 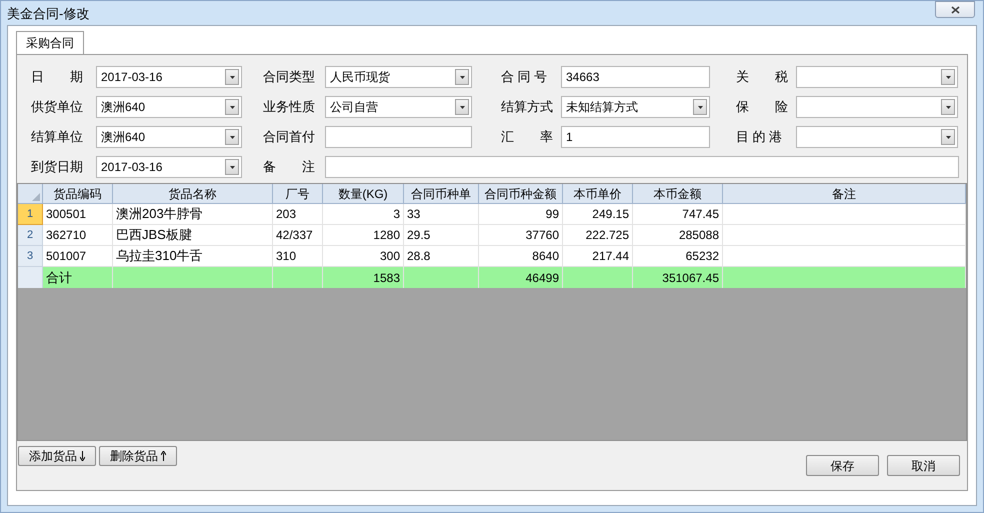 What do you see at coordinates (598, 193) in the screenshot?
I see `column-header: 本币单价` at bounding box center [598, 193].